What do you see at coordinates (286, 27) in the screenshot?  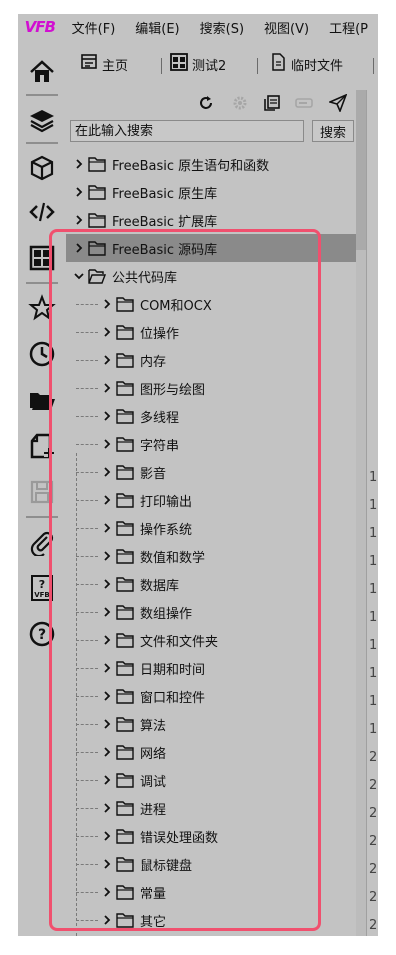 I see `menu-view: 视图(V)` at bounding box center [286, 27].